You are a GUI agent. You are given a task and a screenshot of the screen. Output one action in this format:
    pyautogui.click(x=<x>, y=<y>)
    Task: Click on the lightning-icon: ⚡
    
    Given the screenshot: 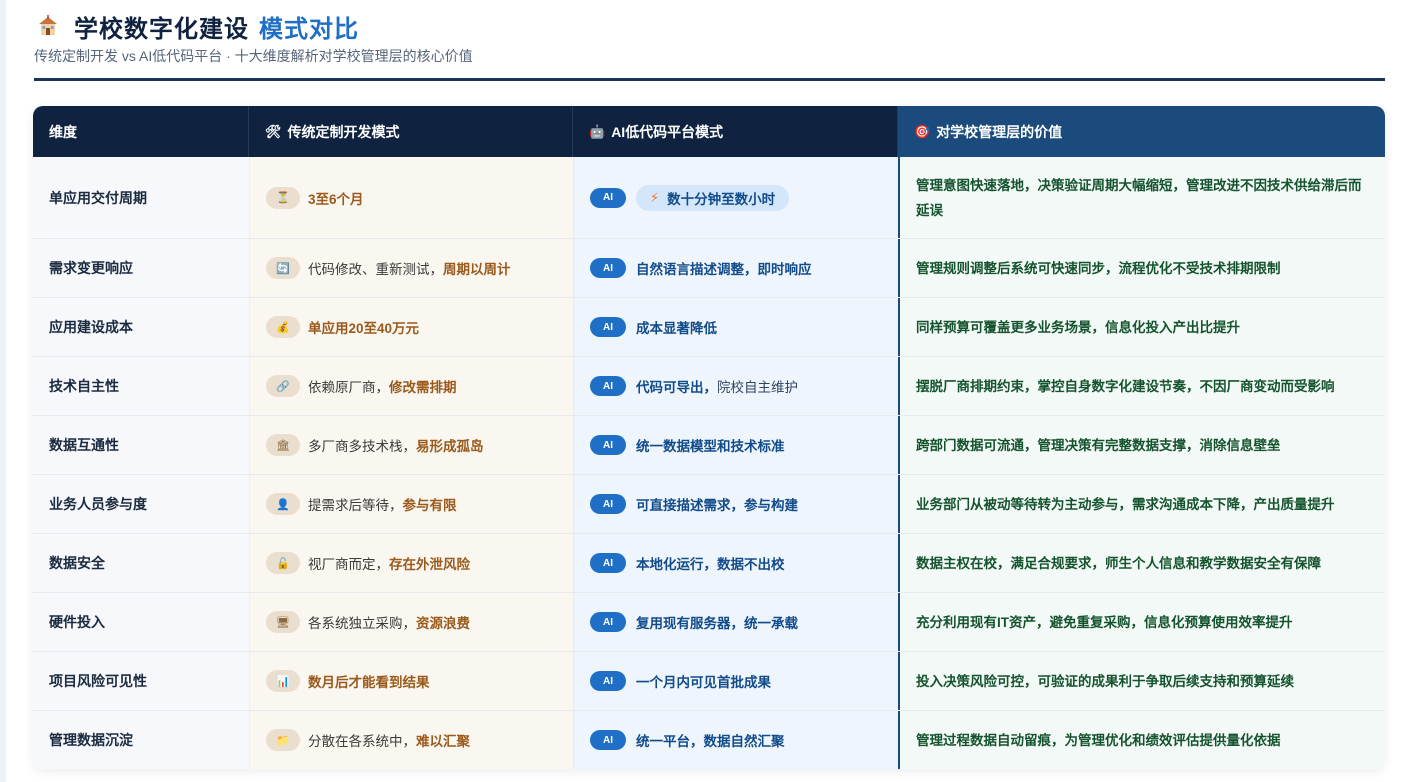 What is the action you would take?
    pyautogui.click(x=655, y=197)
    